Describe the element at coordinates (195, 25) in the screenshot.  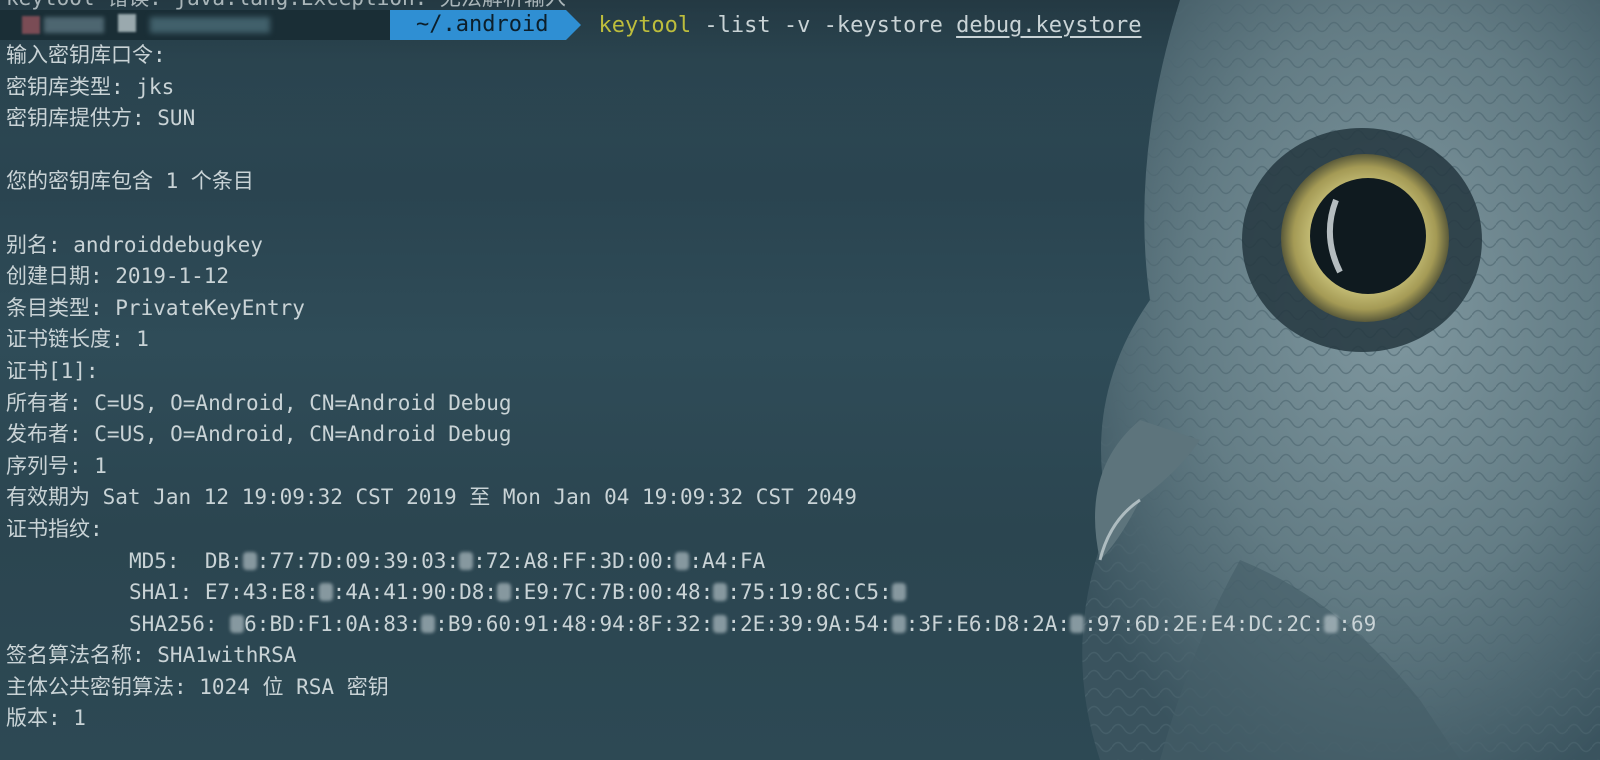
I see `redacted-user-segment` at that location.